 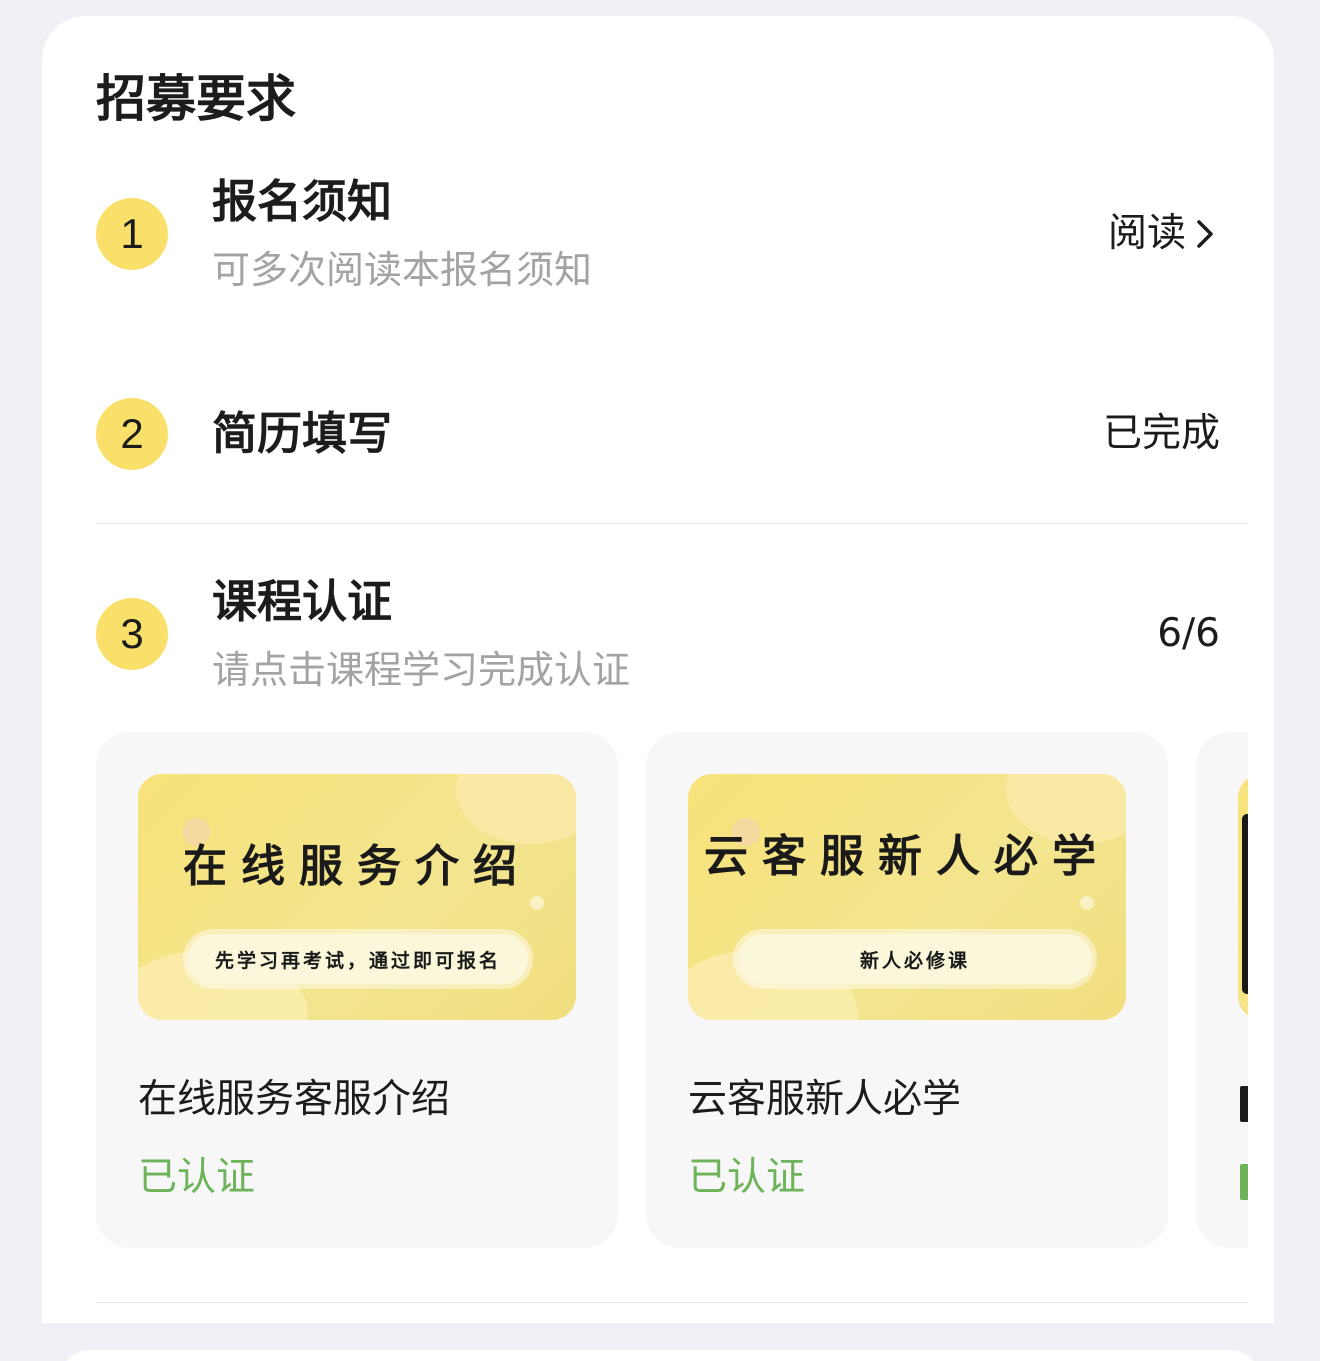 What do you see at coordinates (1243, 897) in the screenshot?
I see `course-thumbnail` at bounding box center [1243, 897].